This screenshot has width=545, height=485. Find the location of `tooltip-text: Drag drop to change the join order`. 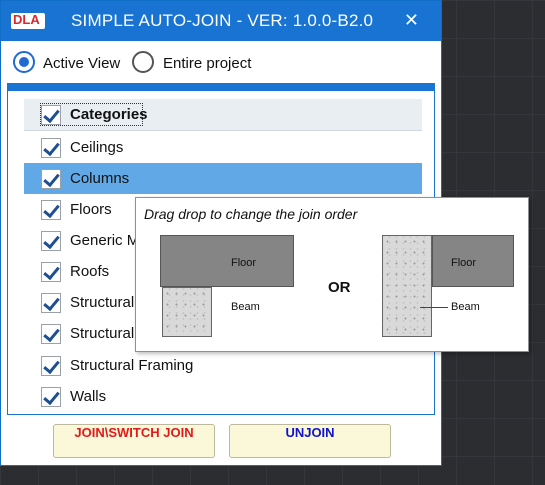

tooltip-text: Drag drop to change the join order is located at coordinates (251, 214).